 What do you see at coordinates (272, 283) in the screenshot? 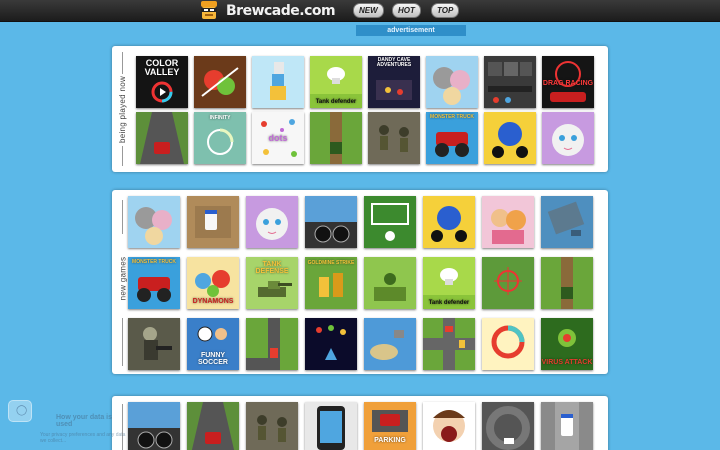
I see `game-tile-tank-defense: TANK DEFENSE` at bounding box center [272, 283].